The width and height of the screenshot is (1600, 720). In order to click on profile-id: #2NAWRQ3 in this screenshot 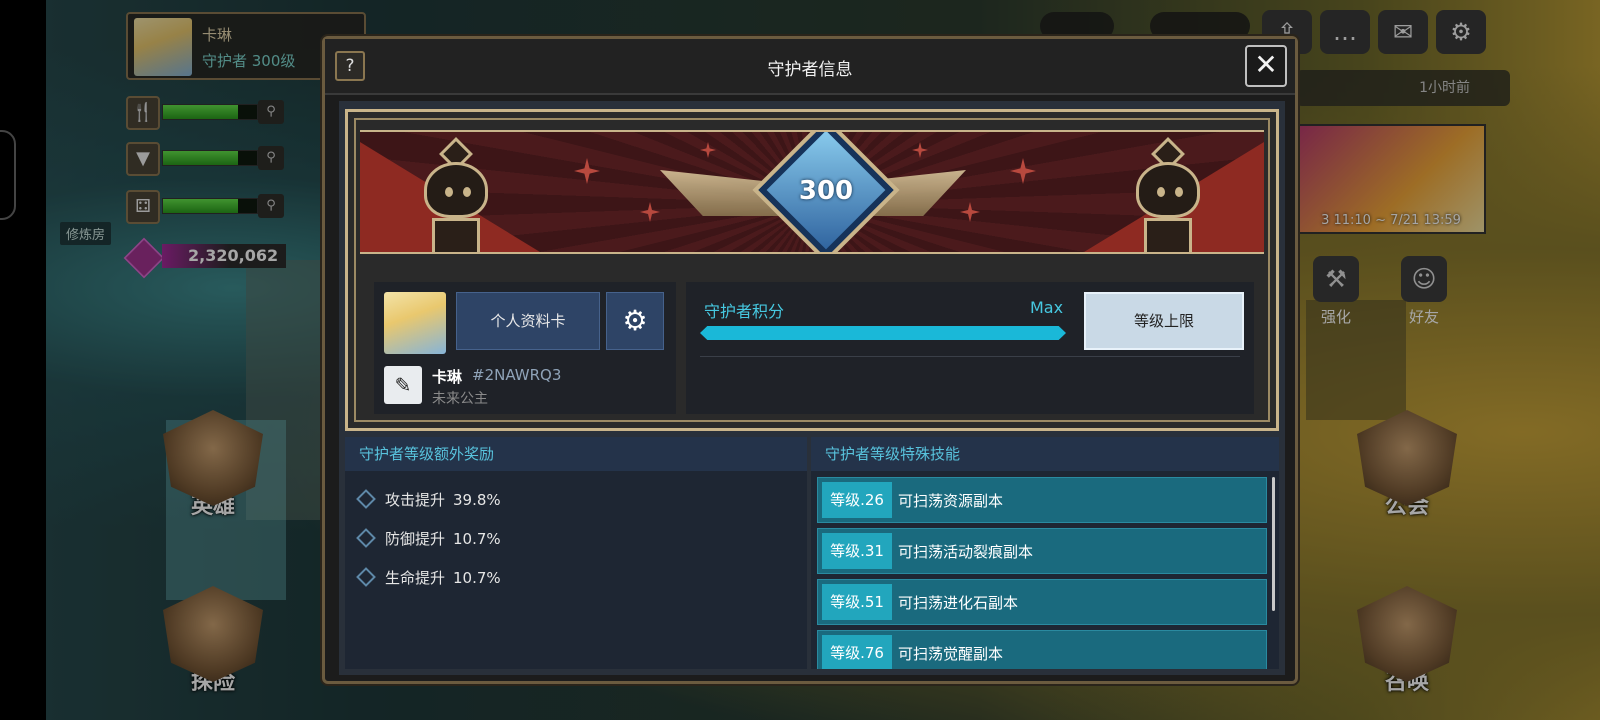, I will do `click(517, 375)`.